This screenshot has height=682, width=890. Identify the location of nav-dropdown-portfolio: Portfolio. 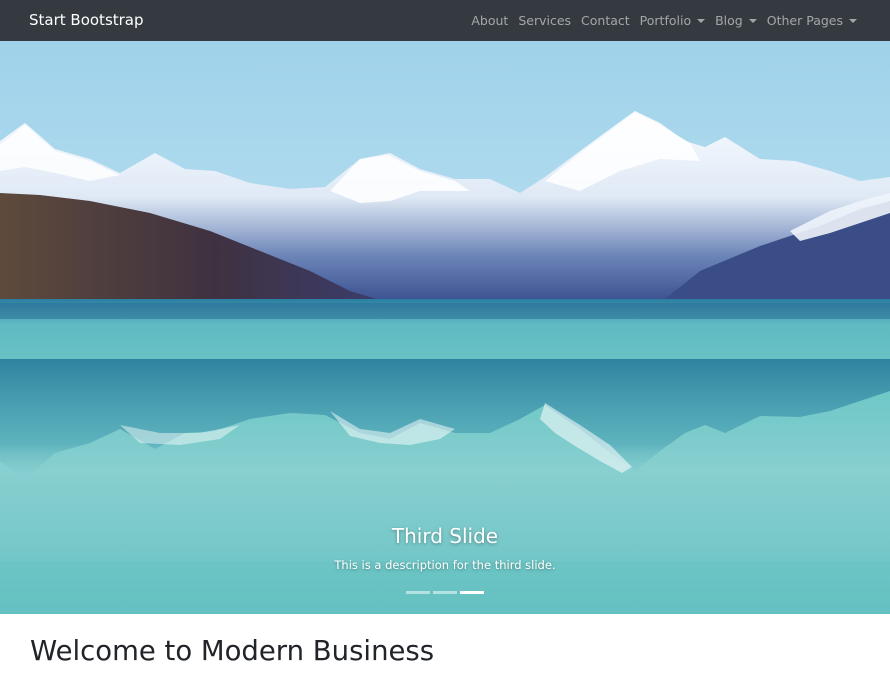
(668, 20).